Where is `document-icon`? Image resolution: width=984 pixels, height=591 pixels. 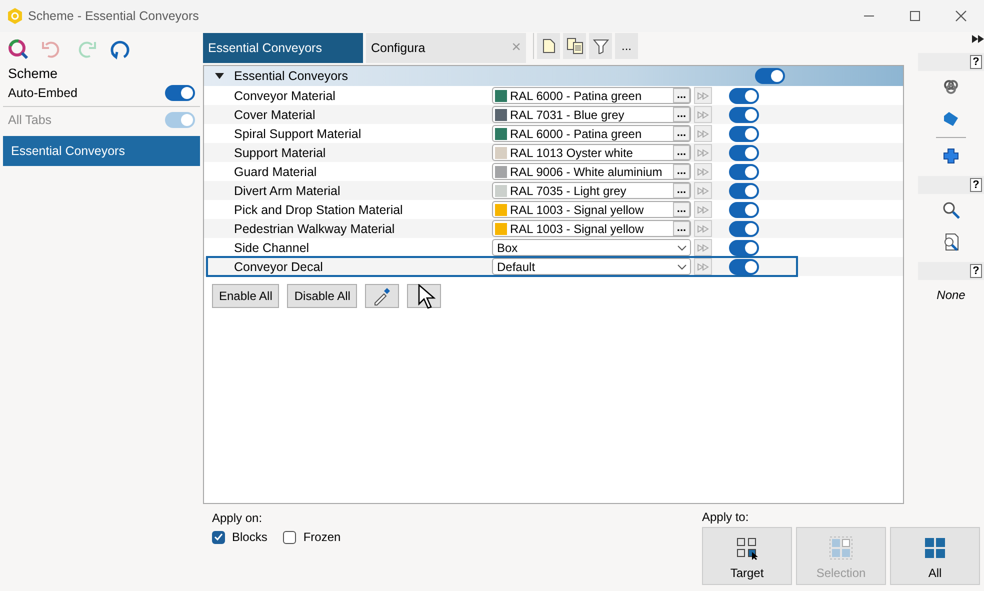 document-icon is located at coordinates (549, 46).